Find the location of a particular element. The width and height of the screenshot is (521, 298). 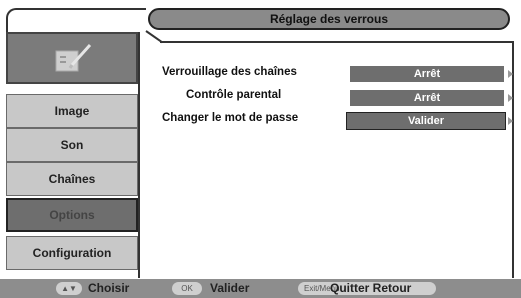

footer-choose: Choisir is located at coordinates (109, 288).